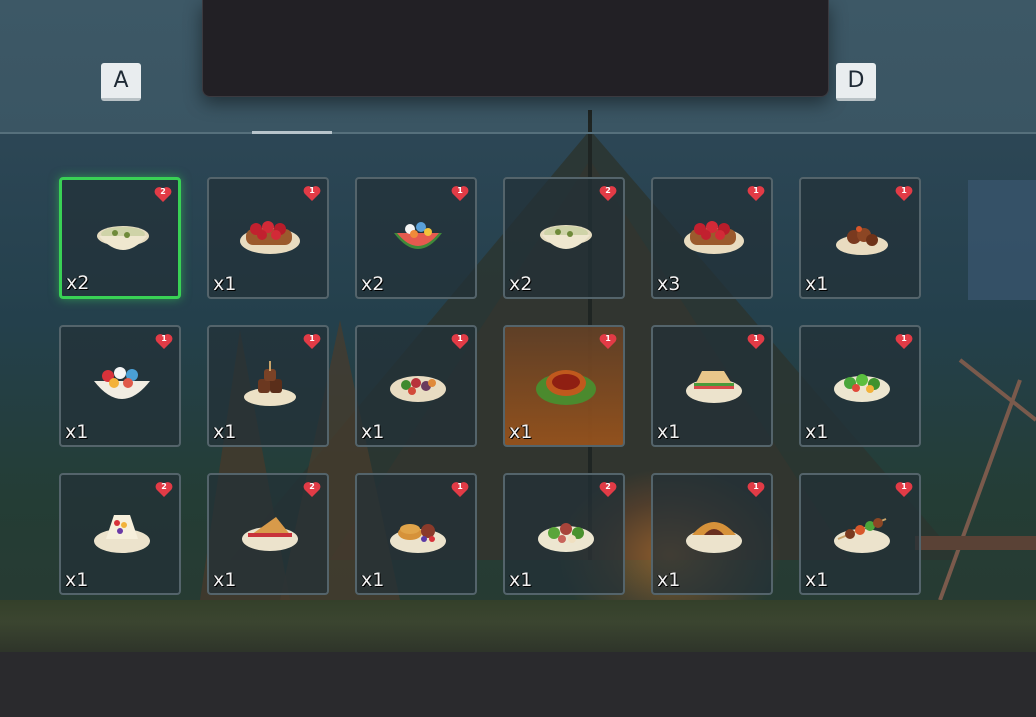 The width and height of the screenshot is (1036, 717). Describe the element at coordinates (121, 82) in the screenshot. I see `prev-tab-key-button: A` at that location.